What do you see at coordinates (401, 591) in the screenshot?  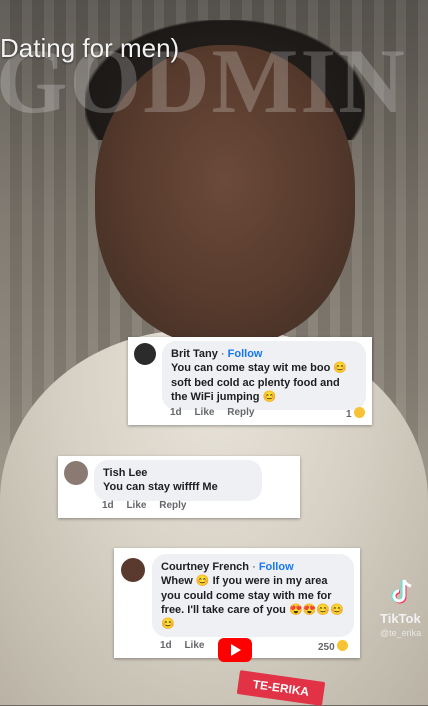 I see `tiktok-logo-icon` at bounding box center [401, 591].